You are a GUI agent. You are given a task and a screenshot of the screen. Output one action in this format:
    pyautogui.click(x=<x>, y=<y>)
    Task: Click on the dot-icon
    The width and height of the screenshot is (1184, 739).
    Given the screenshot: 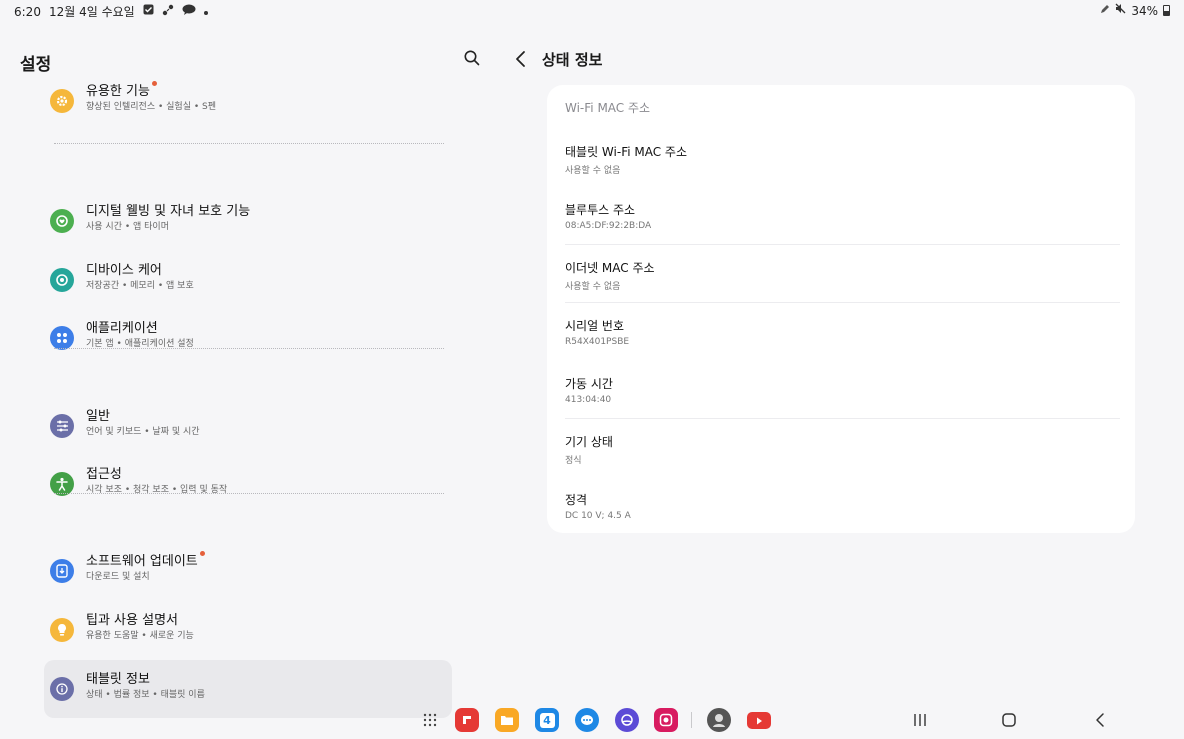 What is the action you would take?
    pyautogui.click(x=205, y=12)
    